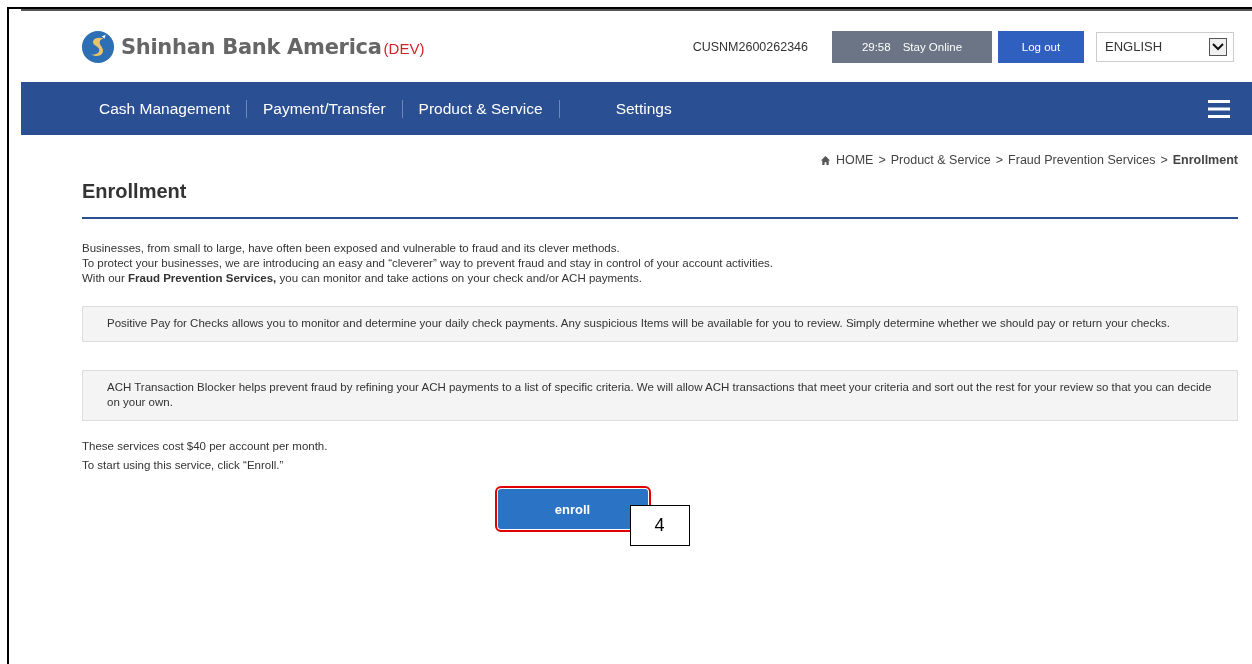 This screenshot has width=1252, height=664. What do you see at coordinates (912, 46) in the screenshot?
I see `stay-online-button: 29:58 Stay Online` at bounding box center [912, 46].